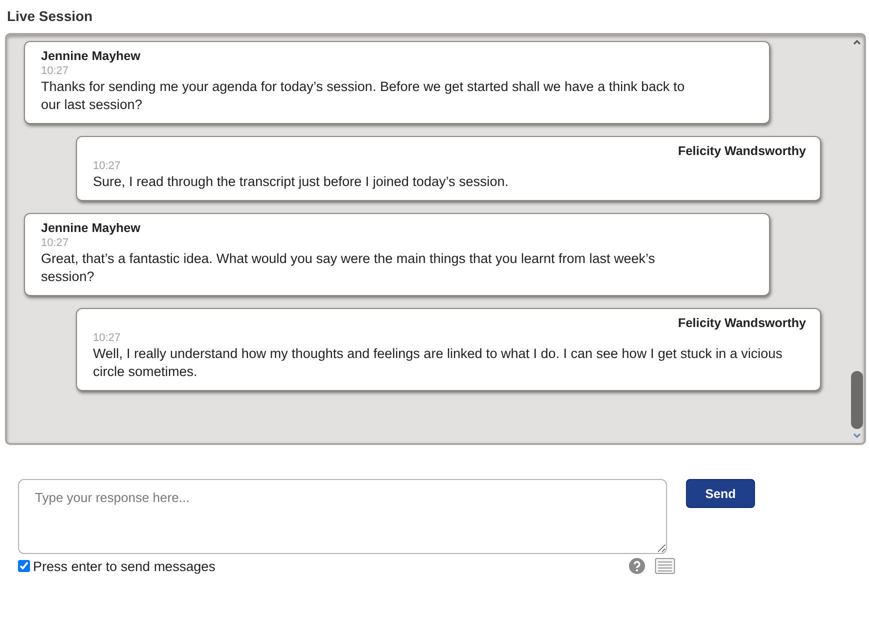 This screenshot has width=869, height=623. I want to click on scroll-thumb, so click(857, 400).